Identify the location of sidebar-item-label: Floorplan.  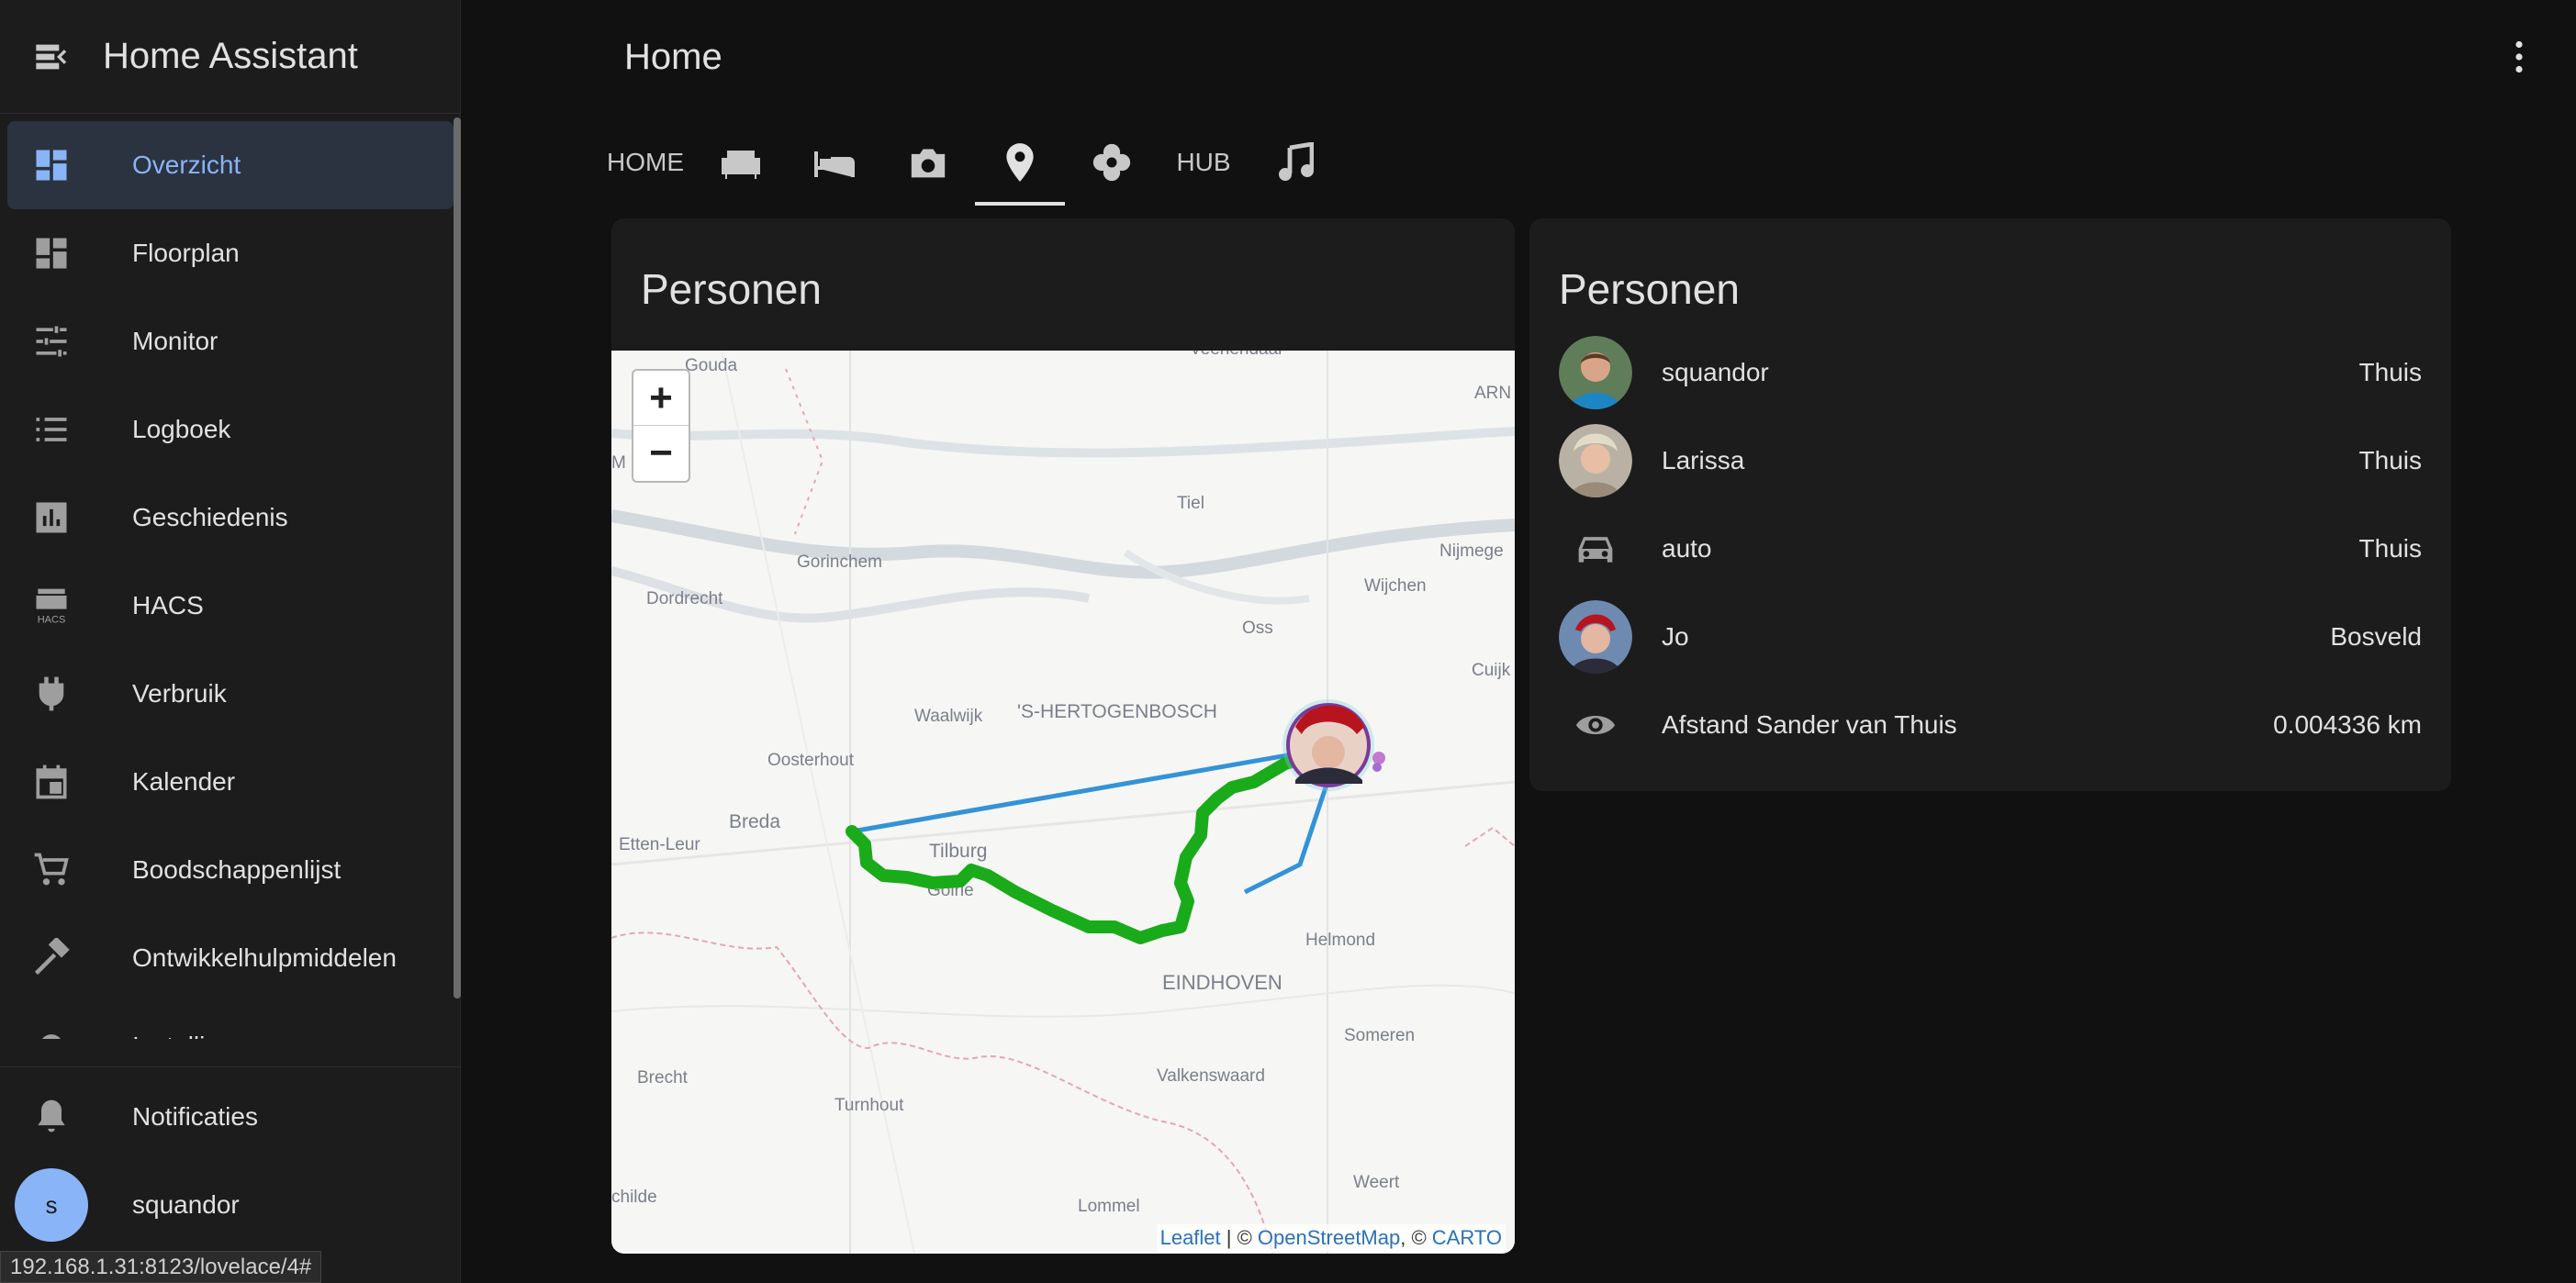
(186, 253).